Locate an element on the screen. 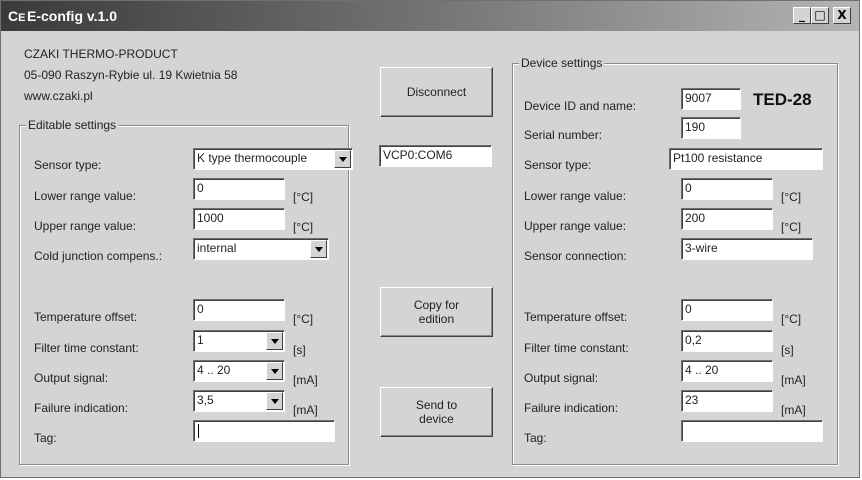  device-temp-offset-label: Temperature offset: is located at coordinates (576, 317).